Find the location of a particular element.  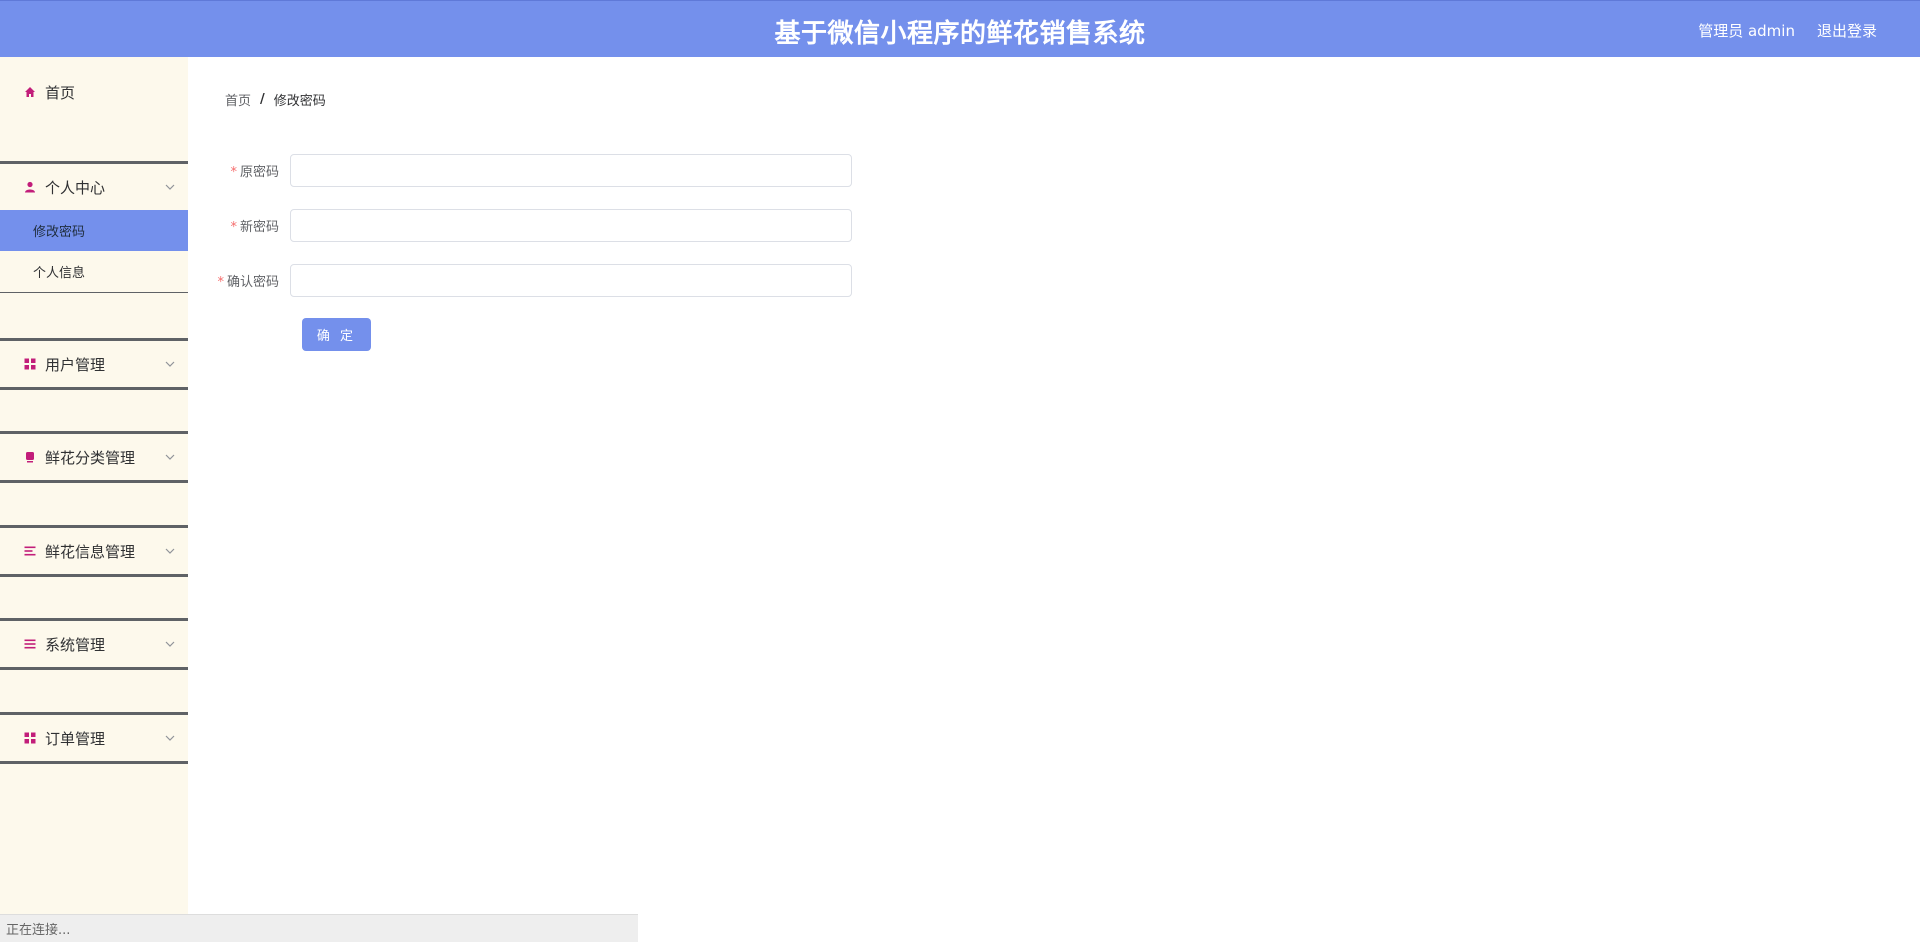

sidebar-item-home: 首页 is located at coordinates (94, 92).